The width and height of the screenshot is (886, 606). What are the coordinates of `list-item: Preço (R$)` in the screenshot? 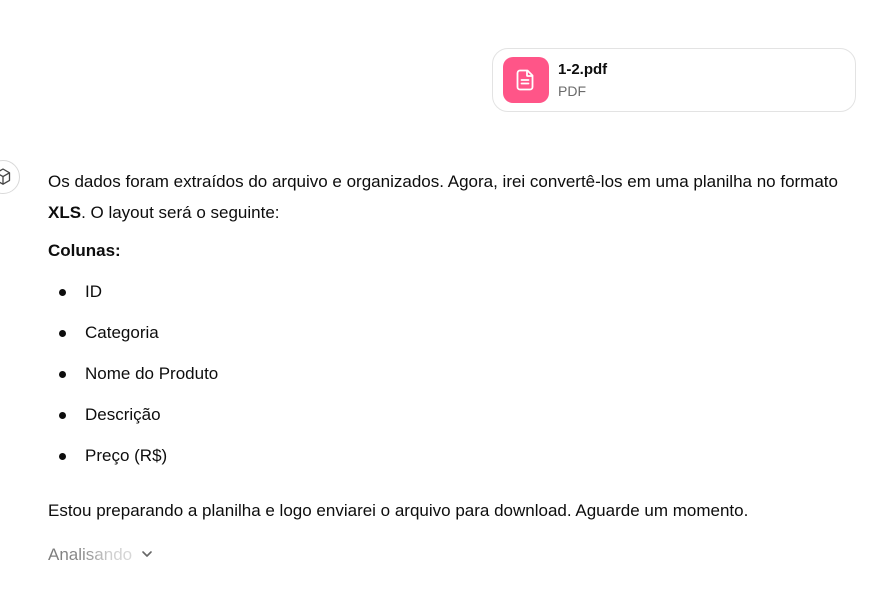 It's located at (448, 455).